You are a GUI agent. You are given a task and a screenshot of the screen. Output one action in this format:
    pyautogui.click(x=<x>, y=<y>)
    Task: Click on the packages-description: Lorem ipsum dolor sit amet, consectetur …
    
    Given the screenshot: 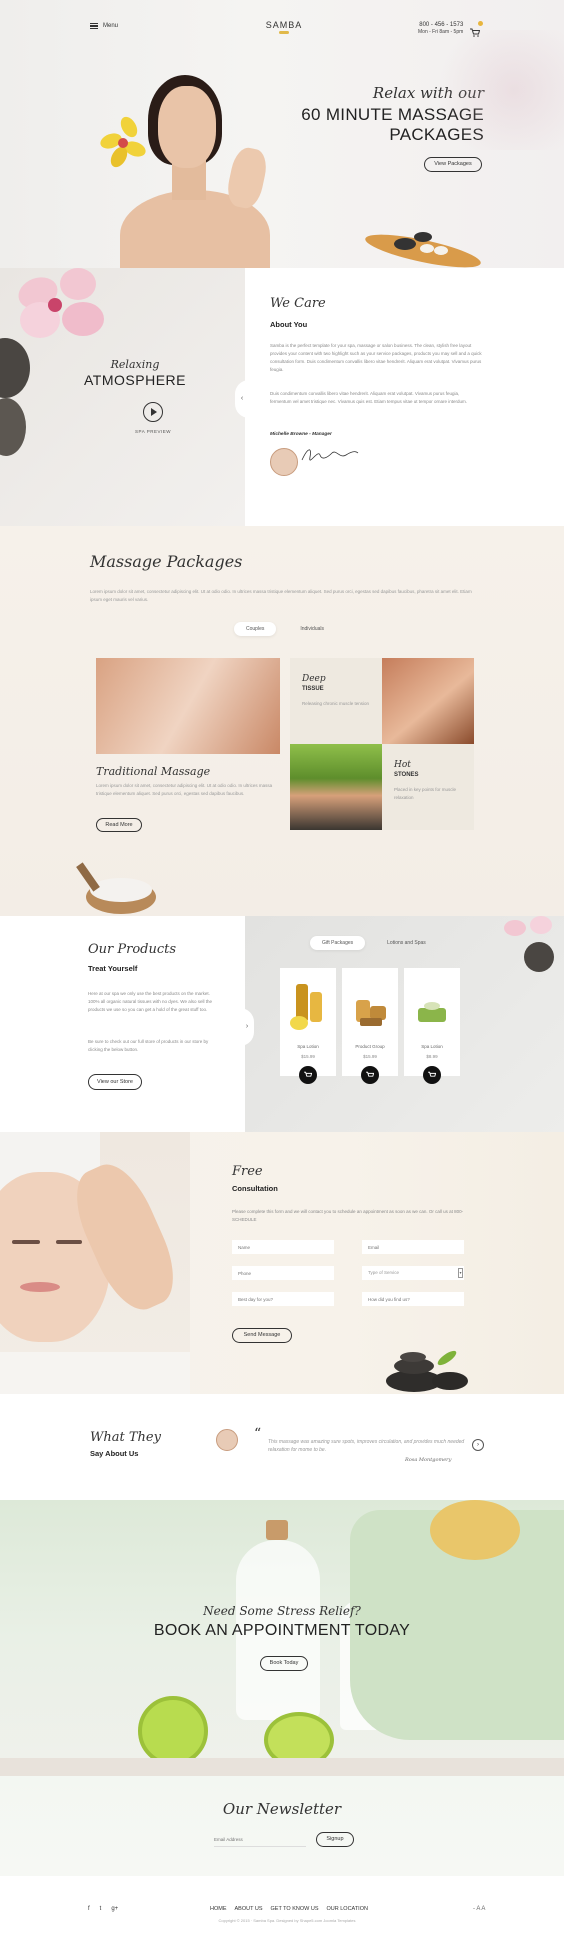 What is the action you would take?
    pyautogui.click(x=281, y=595)
    